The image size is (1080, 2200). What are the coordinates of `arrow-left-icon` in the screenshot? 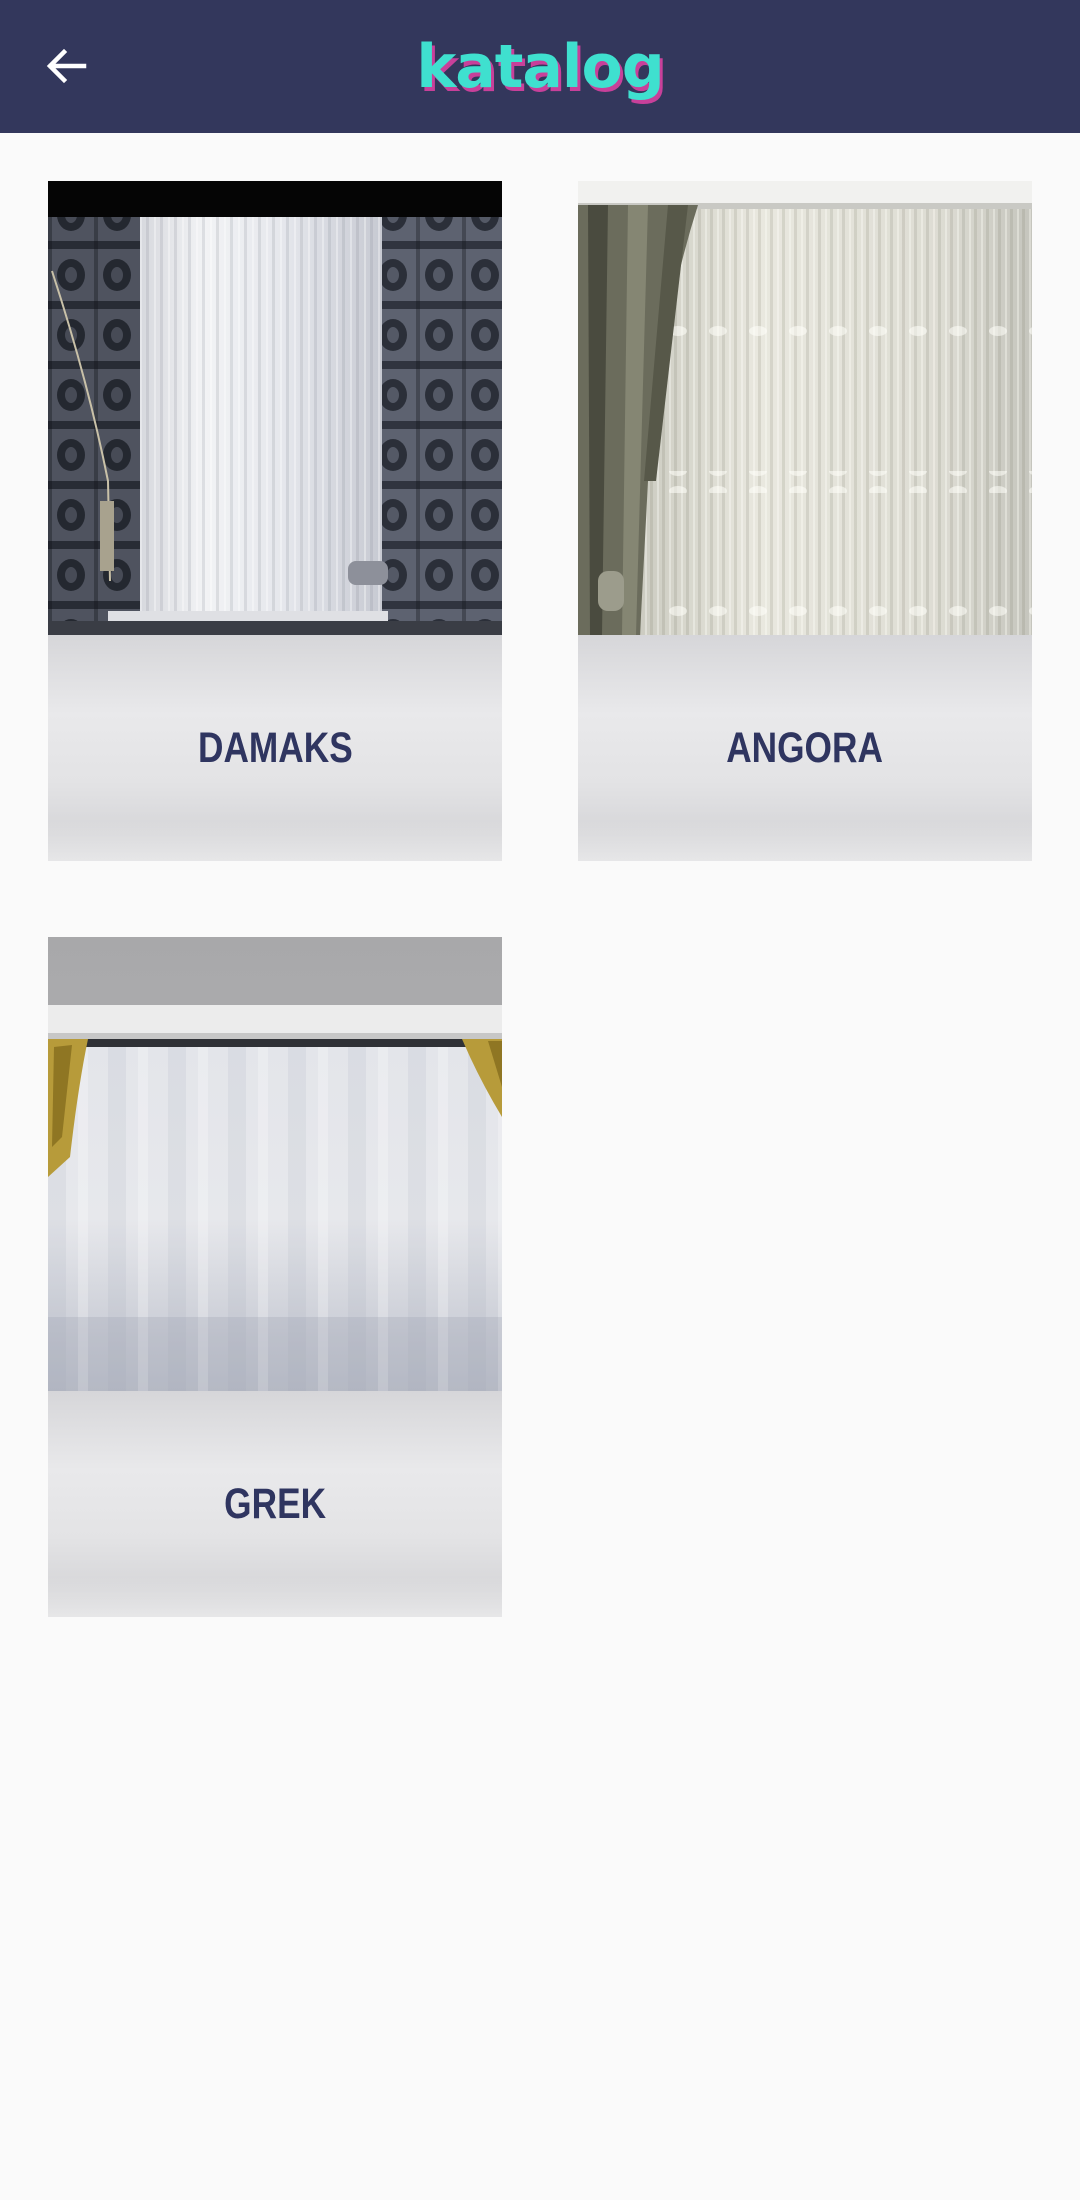 It's located at (66, 66).